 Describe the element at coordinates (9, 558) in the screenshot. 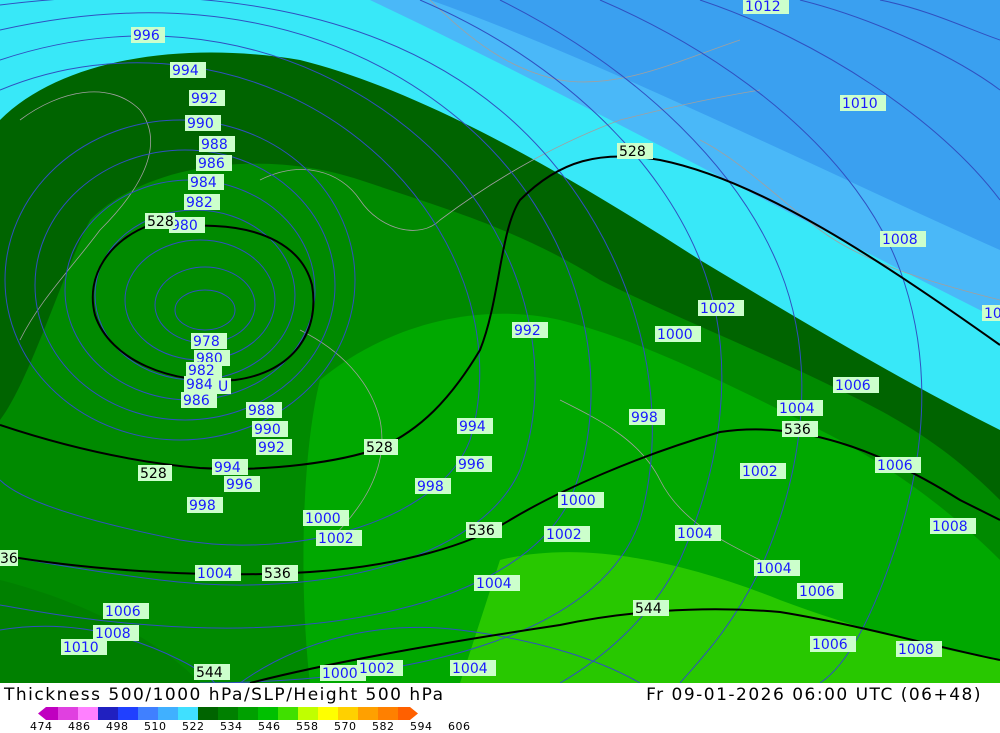

I see `height-label: 36` at that location.